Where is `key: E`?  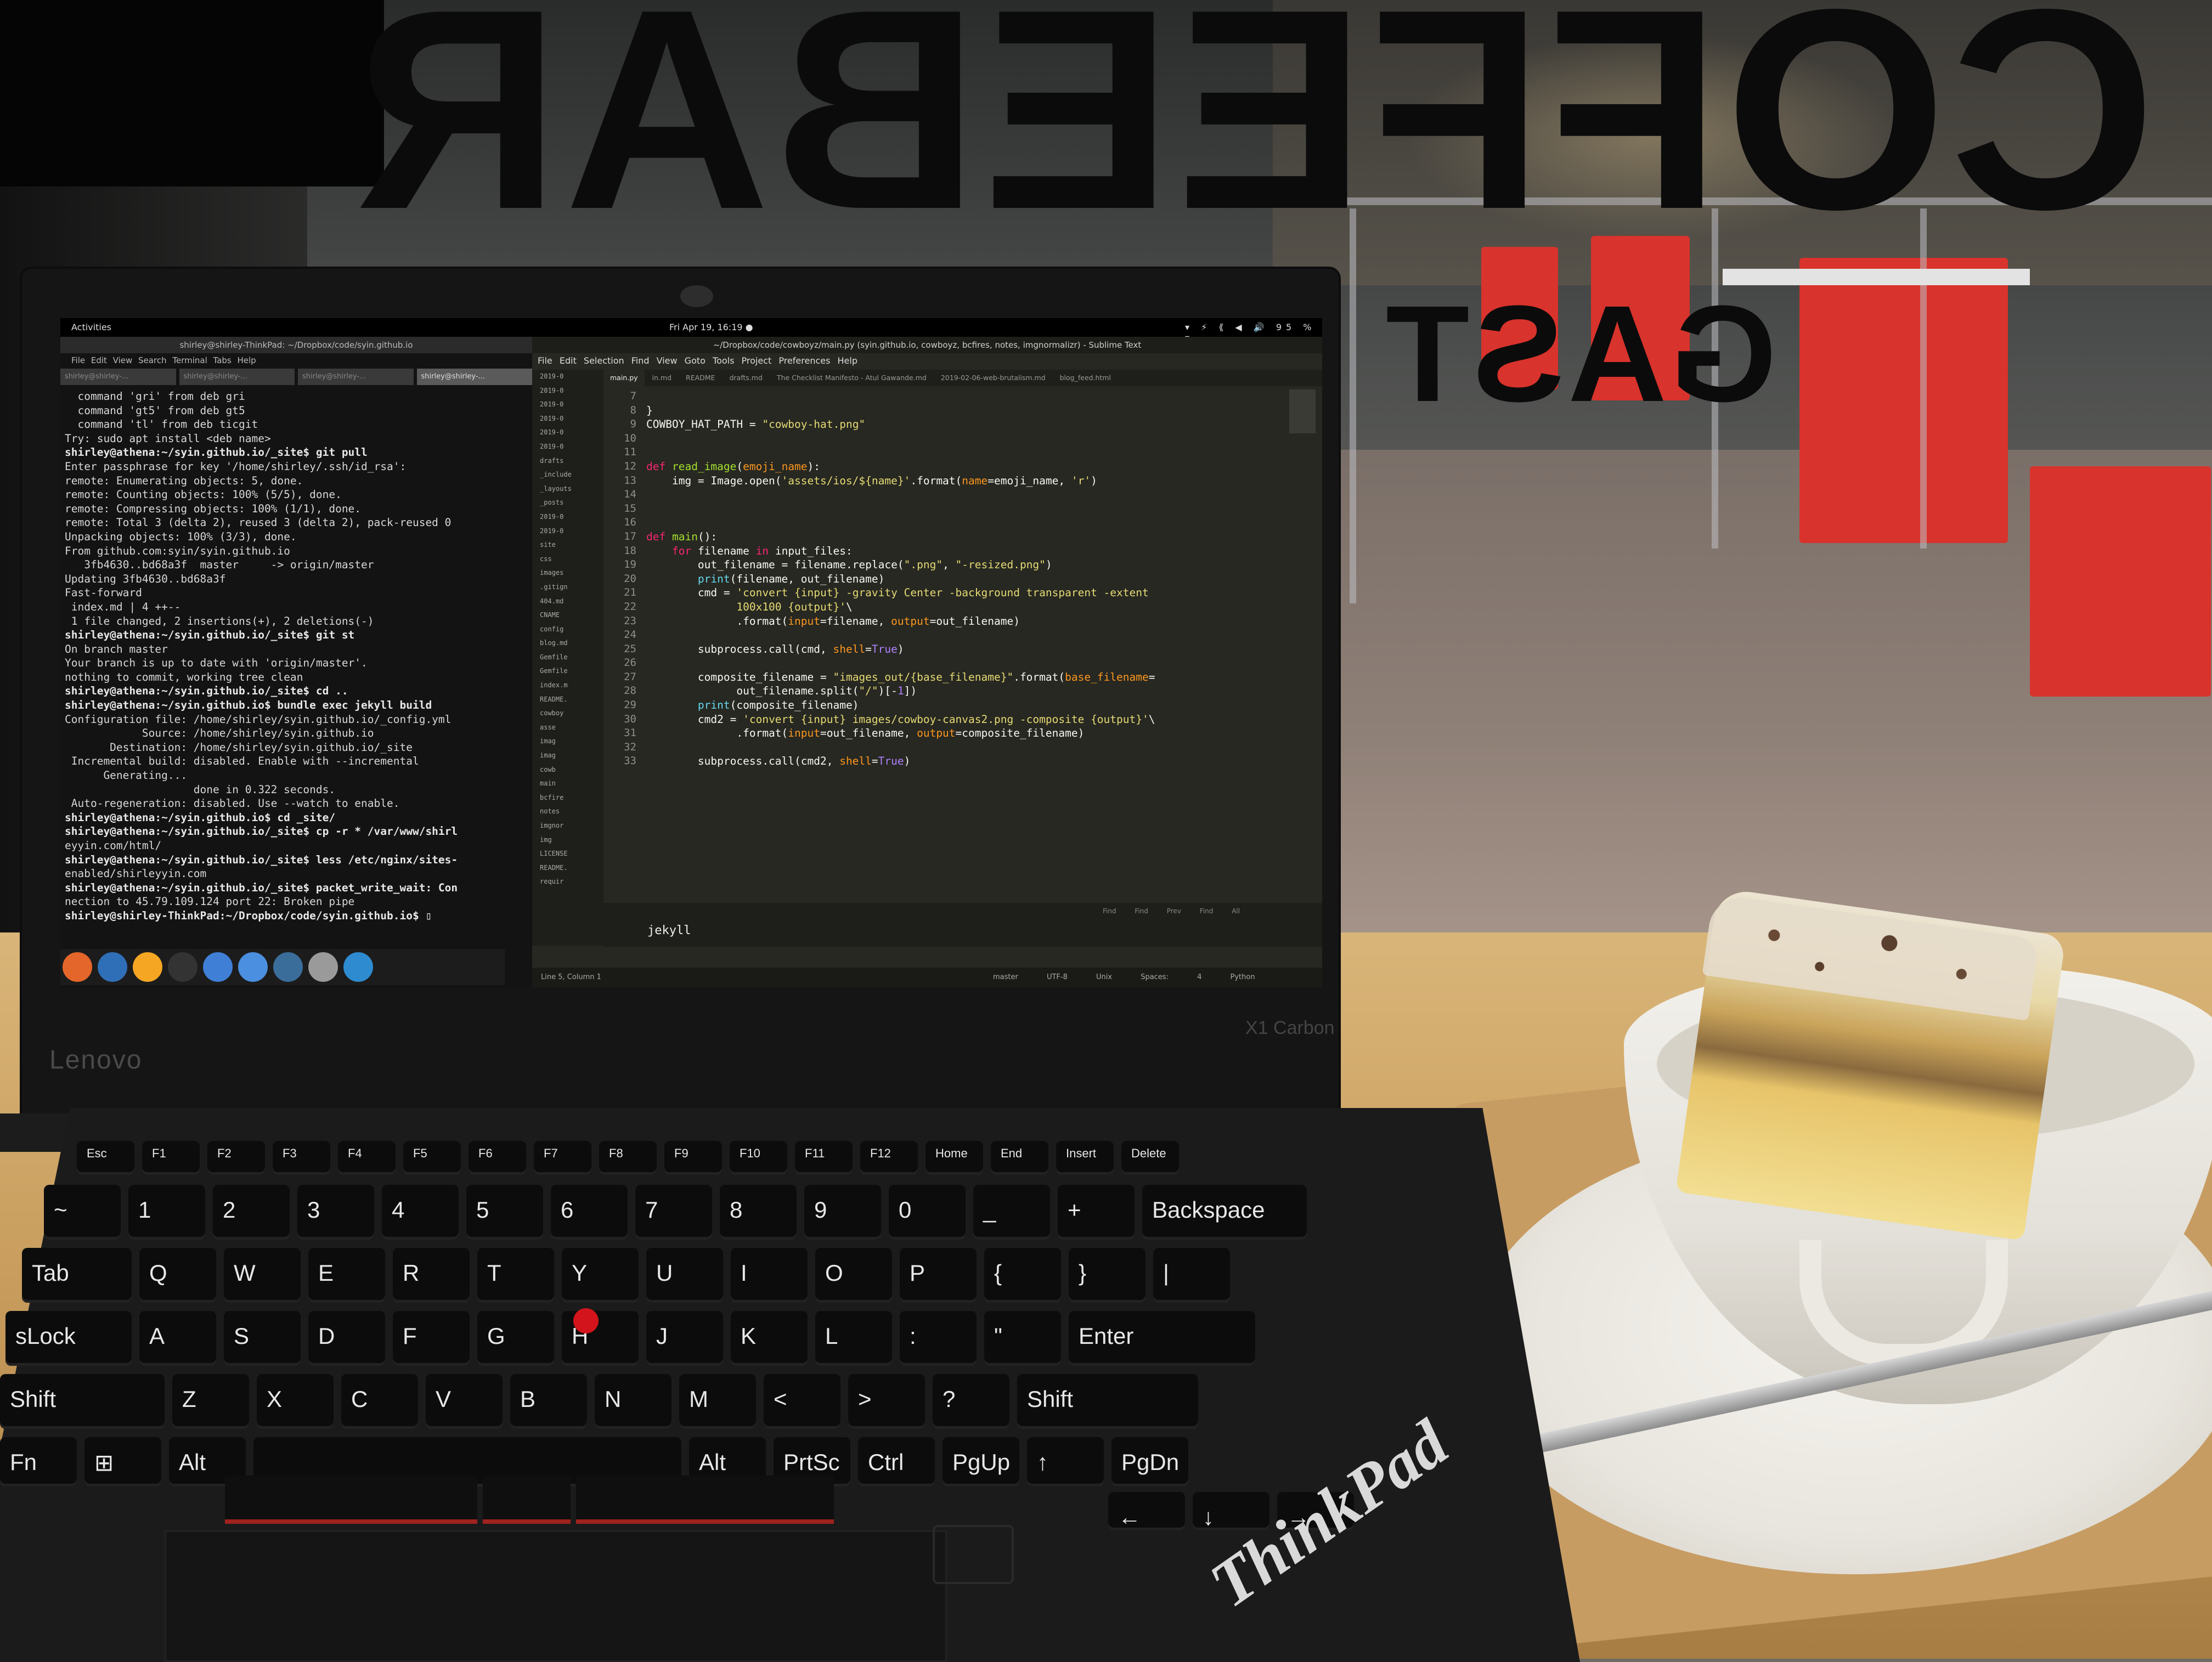 key: E is located at coordinates (346, 1275).